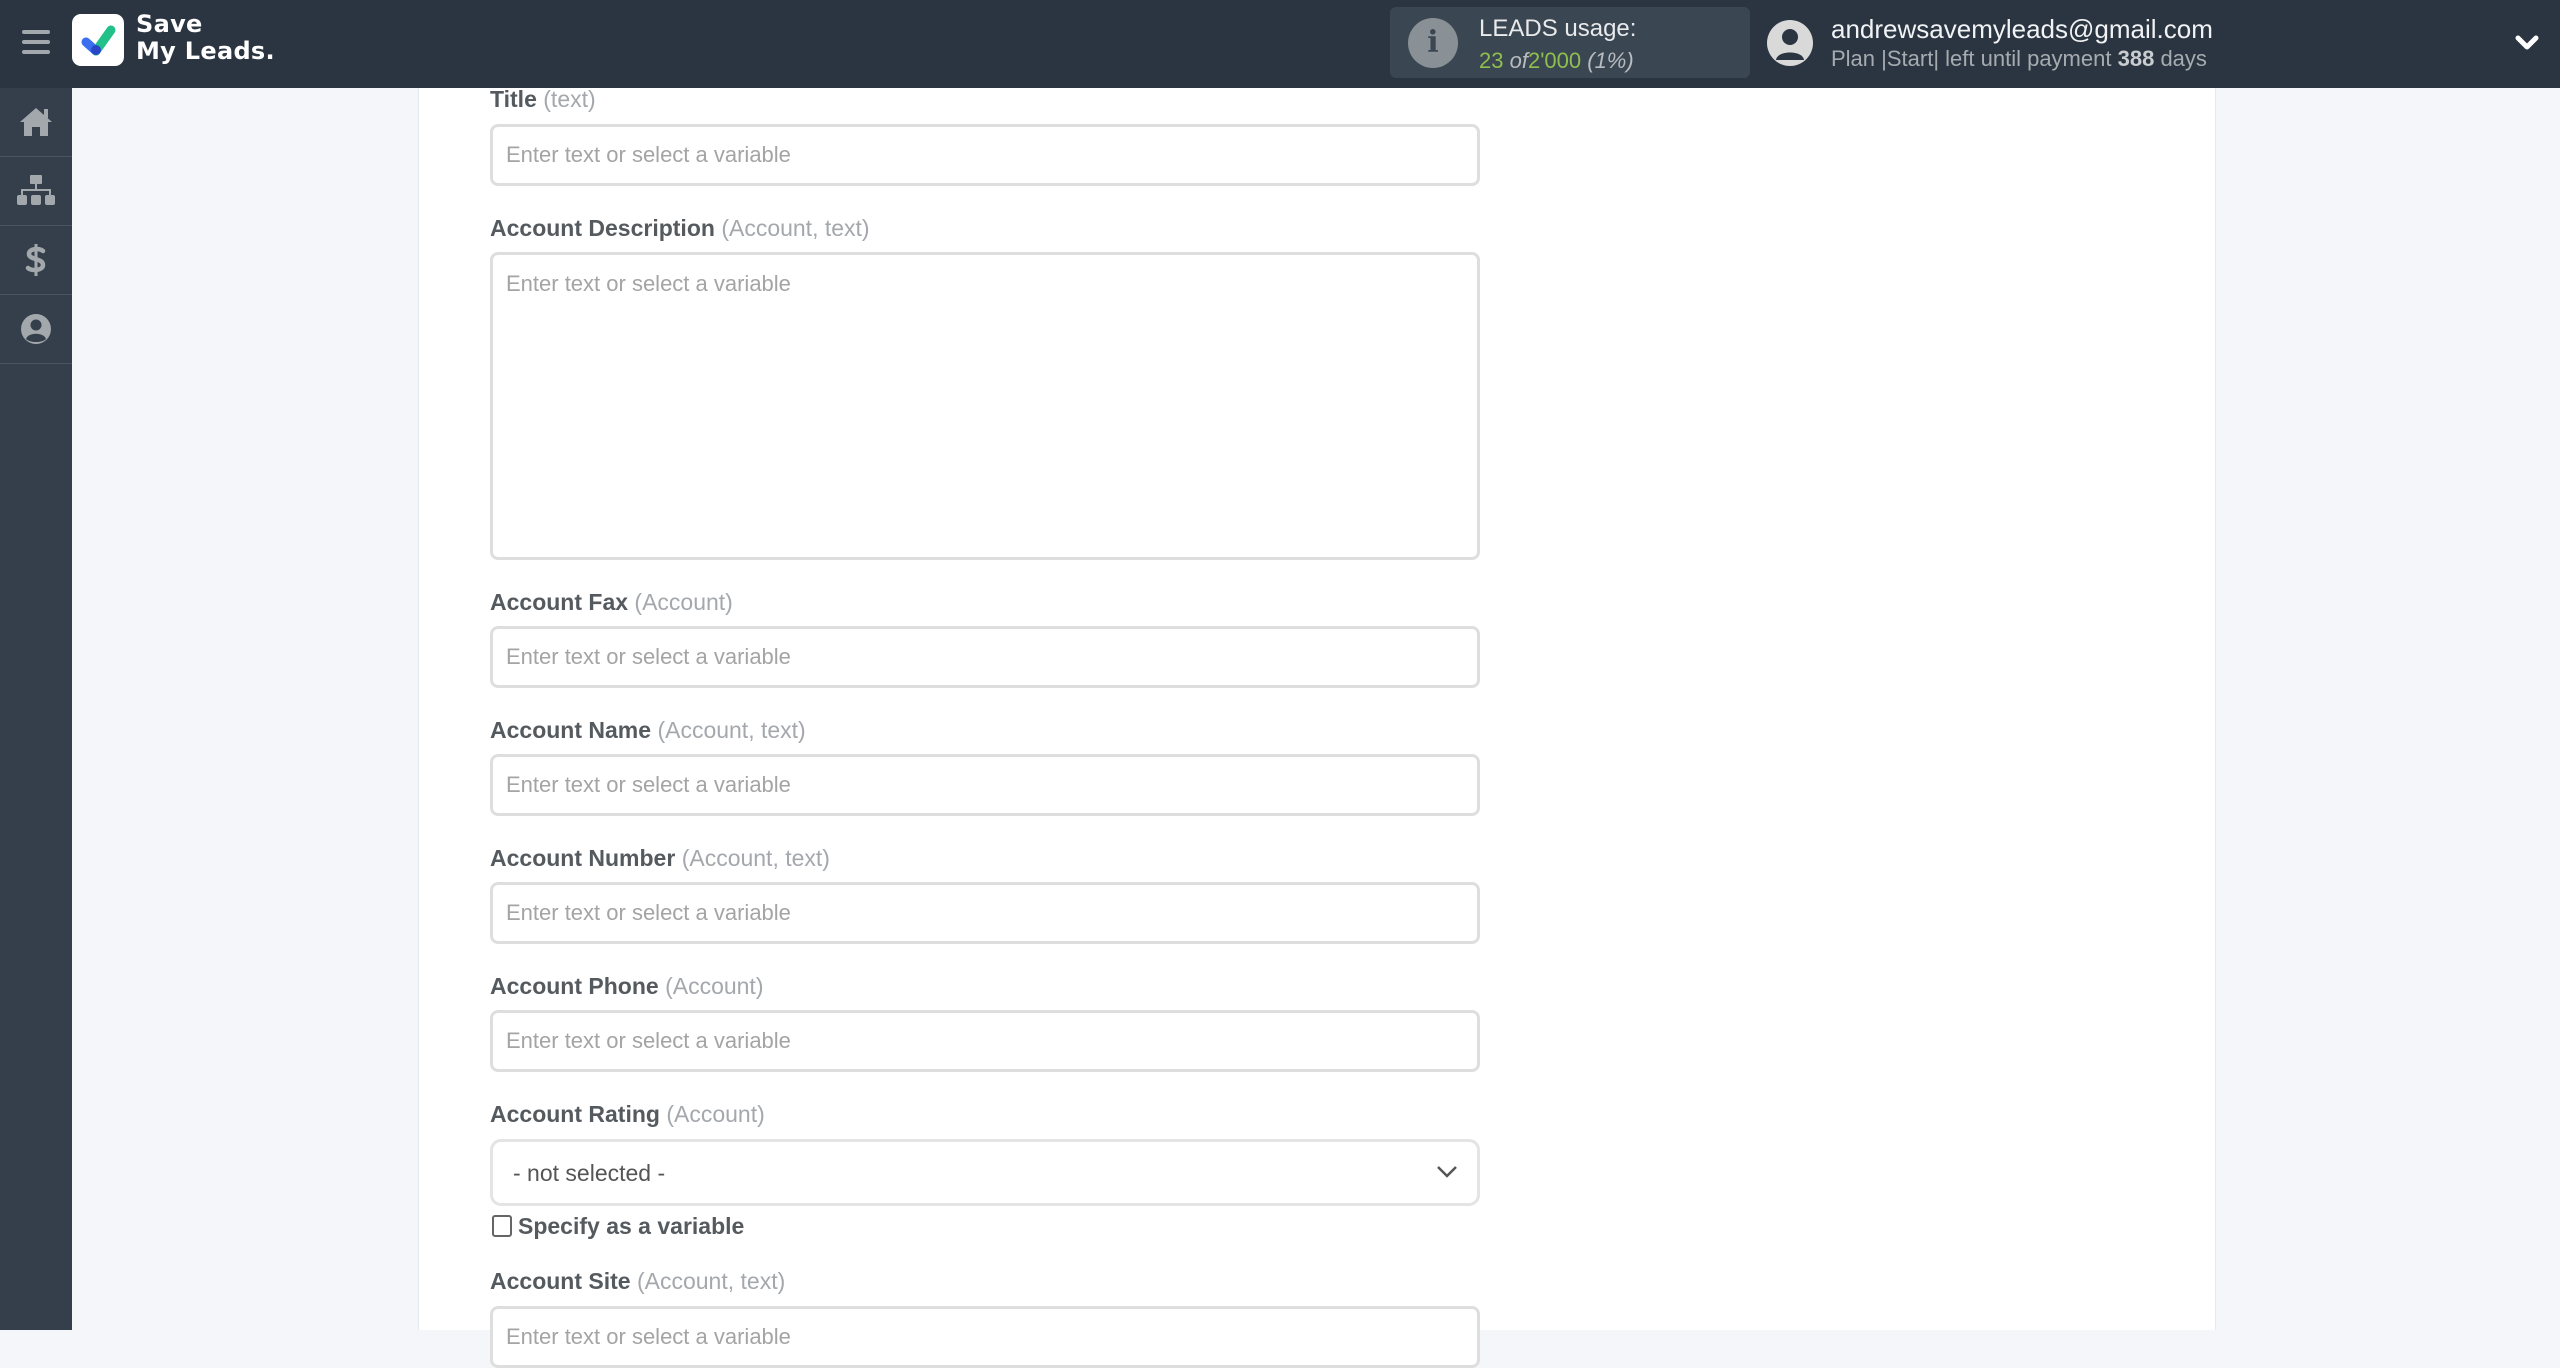 Image resolution: width=2560 pixels, height=1368 pixels. I want to click on field-label-account-fax: Account Fax (Account), so click(611, 602).